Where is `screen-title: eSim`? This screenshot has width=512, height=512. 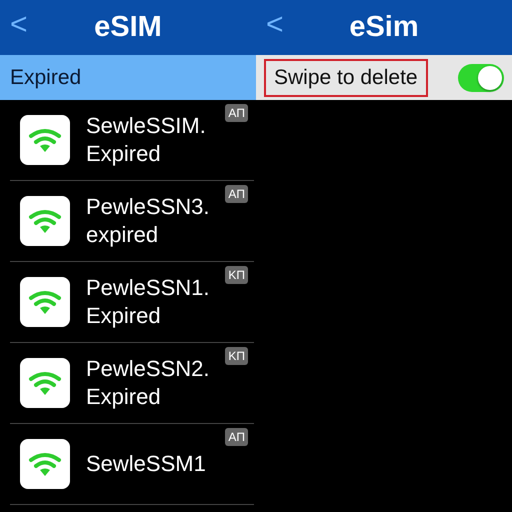 screen-title: eSim is located at coordinates (384, 27).